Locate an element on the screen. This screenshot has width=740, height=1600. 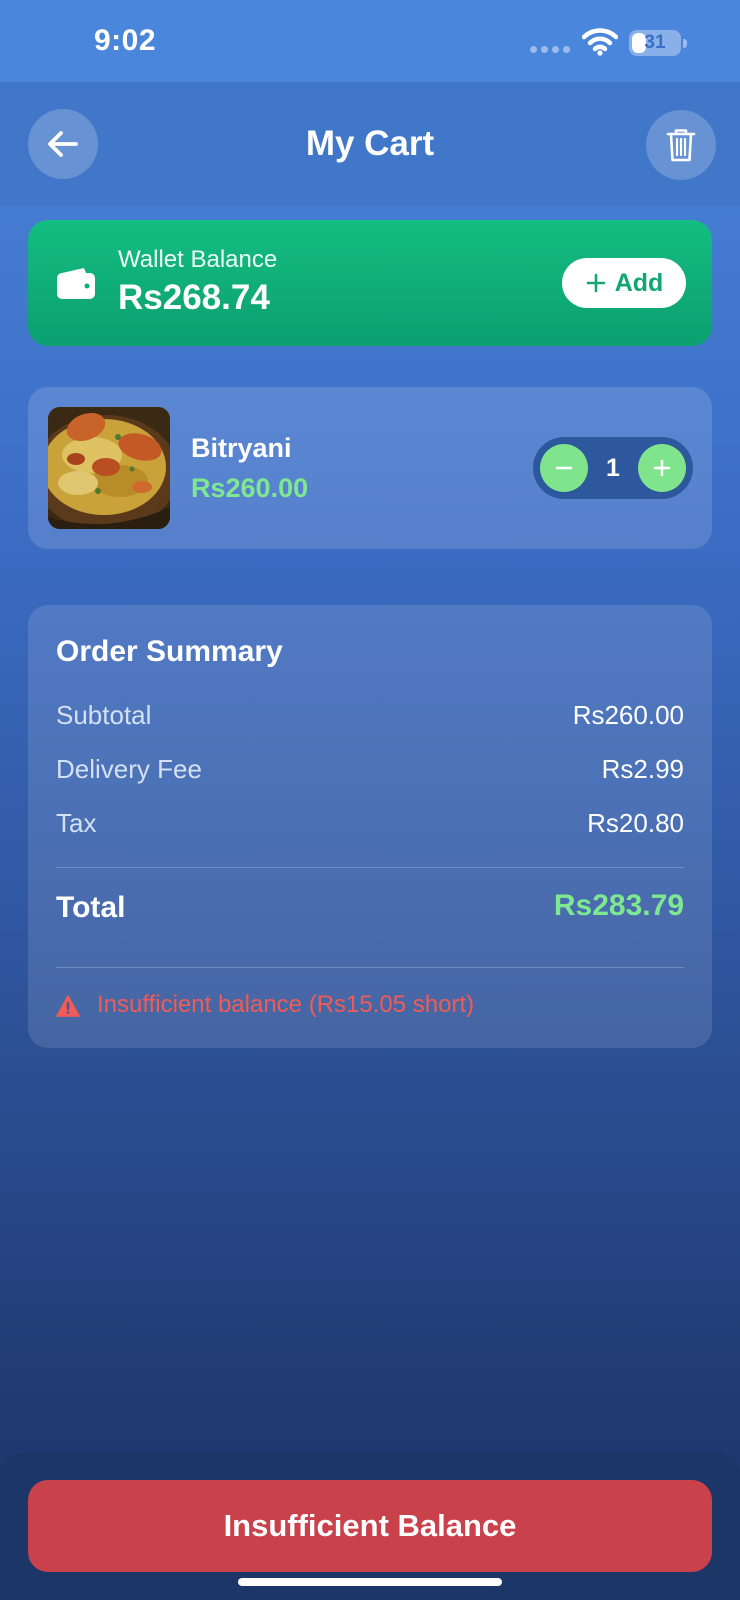
quantity-stepper: 1 is located at coordinates (613, 468).